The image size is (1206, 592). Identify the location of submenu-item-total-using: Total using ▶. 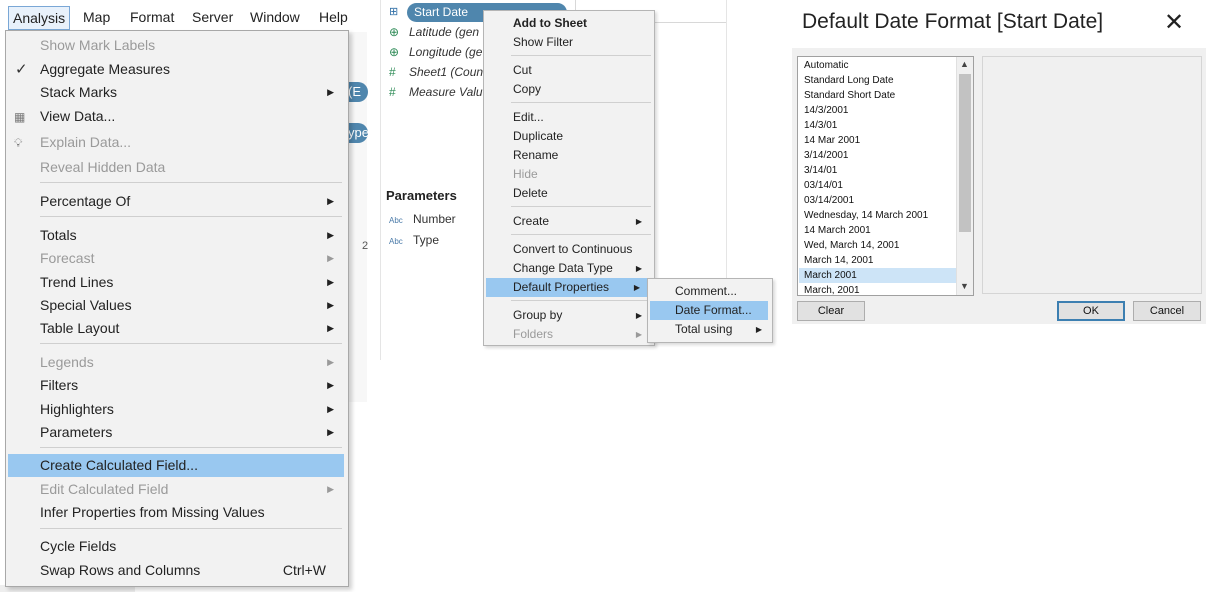
(710, 329).